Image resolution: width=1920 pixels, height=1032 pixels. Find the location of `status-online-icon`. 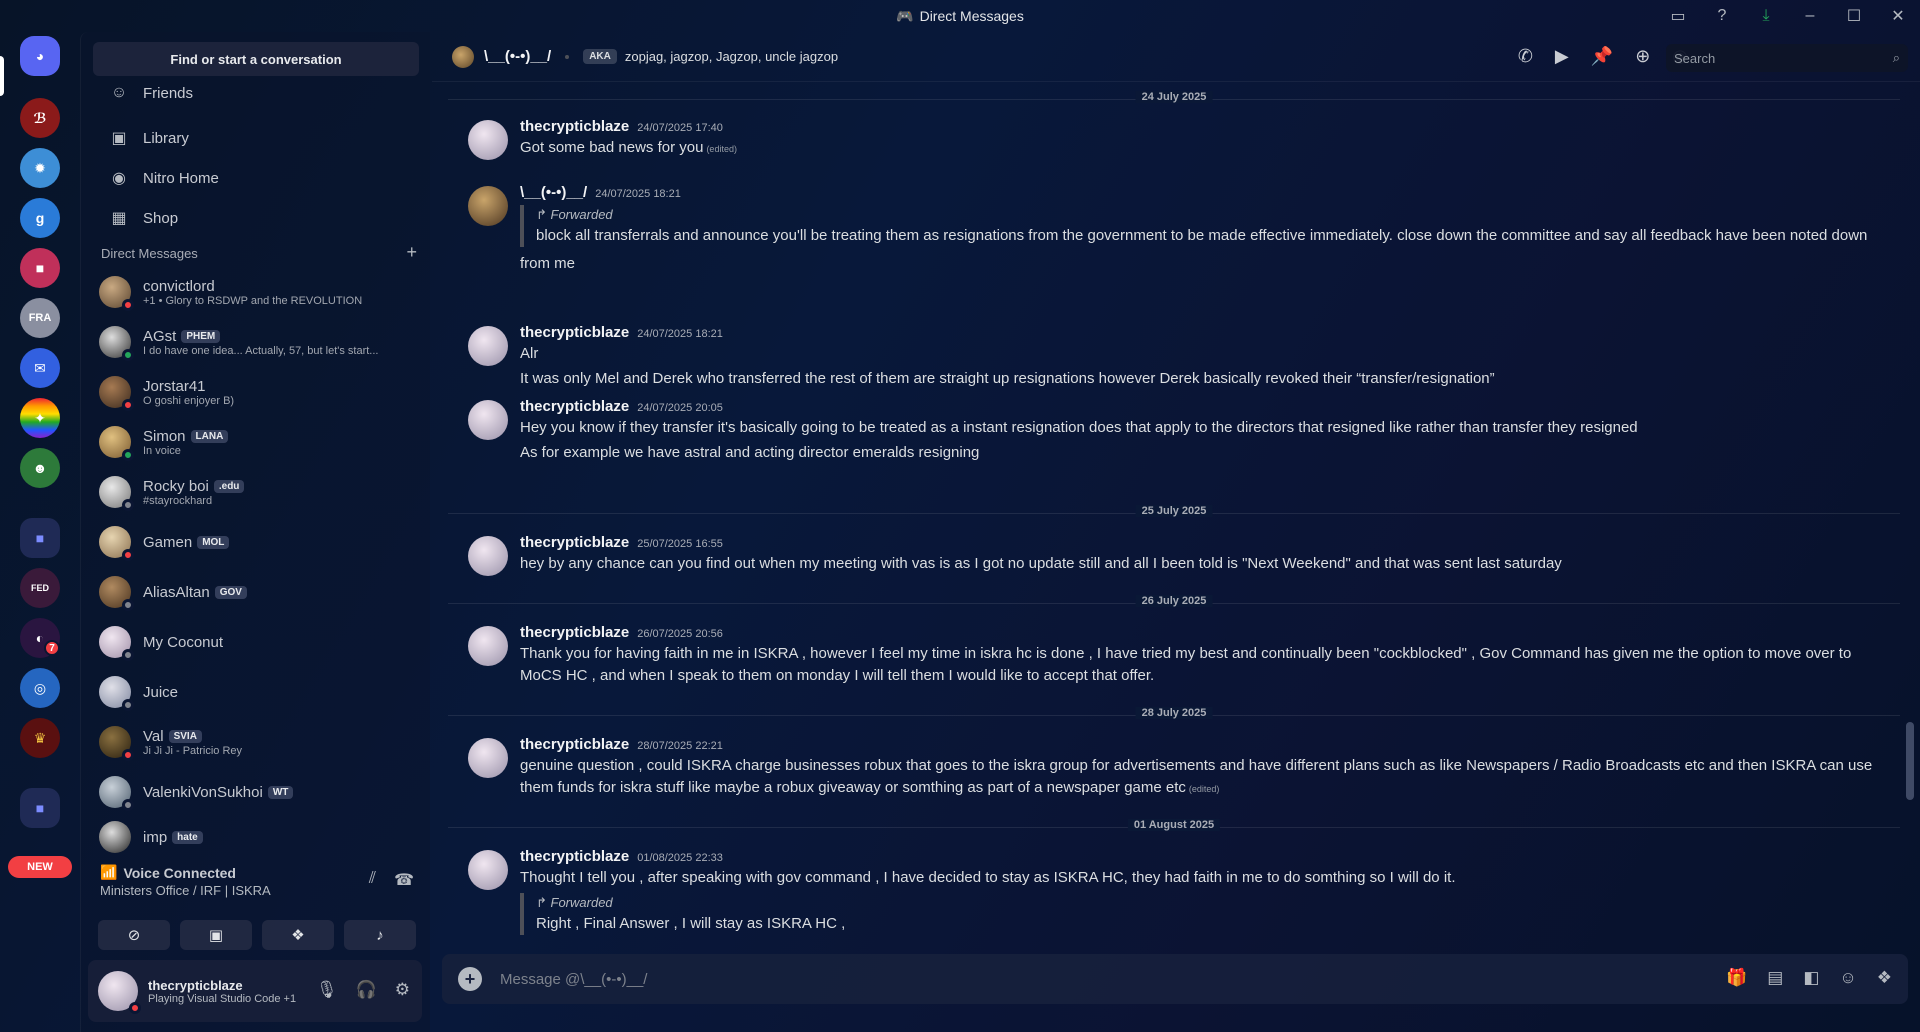

status-online-icon is located at coordinates (128, 355).